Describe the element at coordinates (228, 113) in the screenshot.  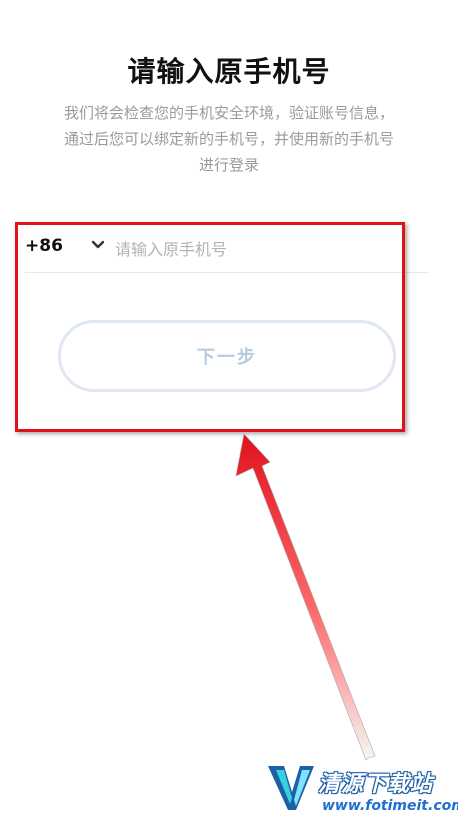
I see `description-line-1: 我们将会检查您的手机安全环境，验证账号信息，` at that location.